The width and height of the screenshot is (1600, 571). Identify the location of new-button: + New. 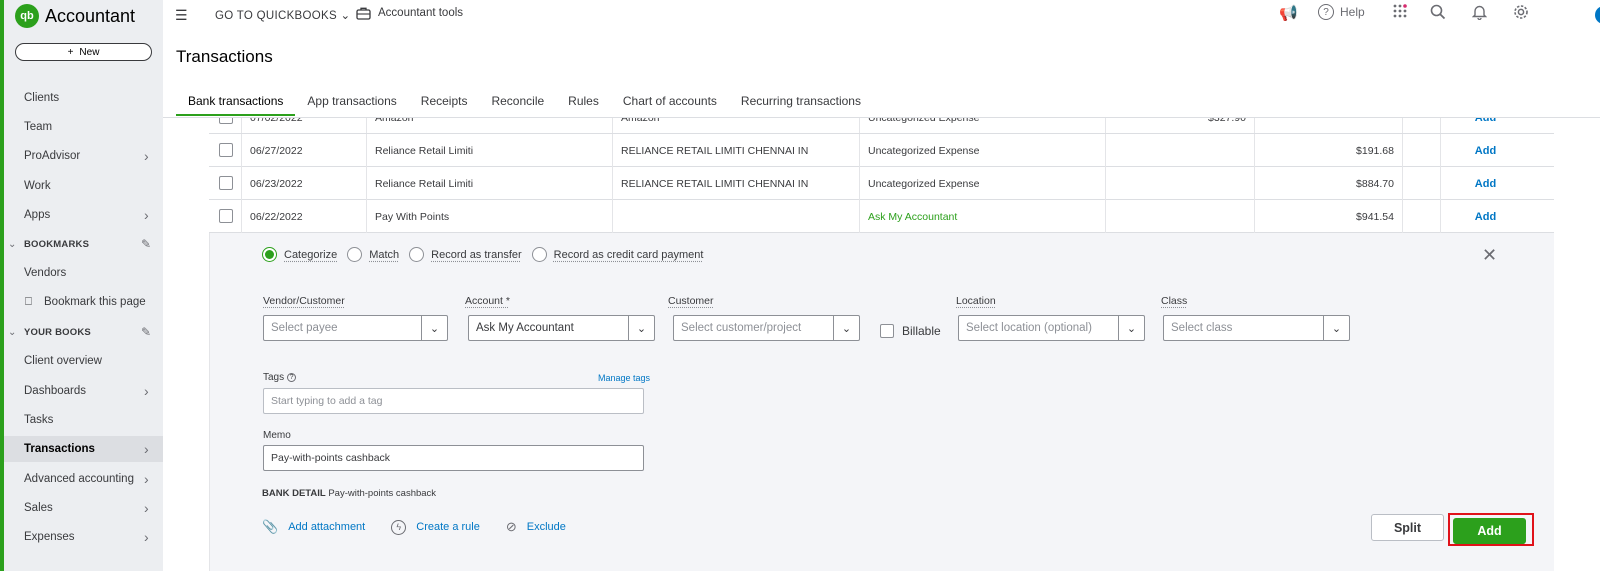
(83, 52).